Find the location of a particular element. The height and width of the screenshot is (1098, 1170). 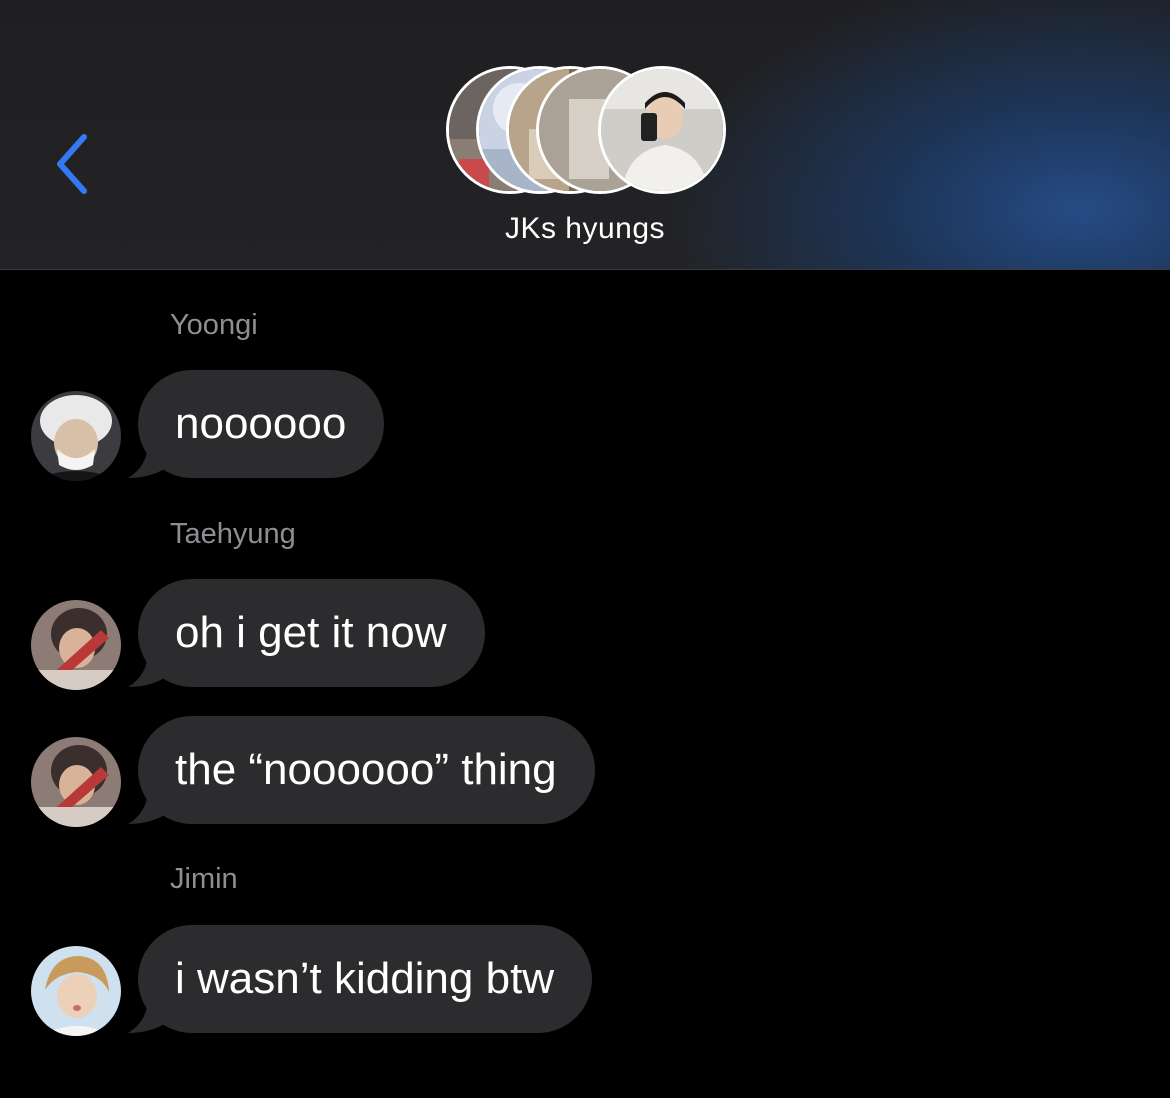

message-bubble: the “noooooo” thing is located at coordinates (366, 770).